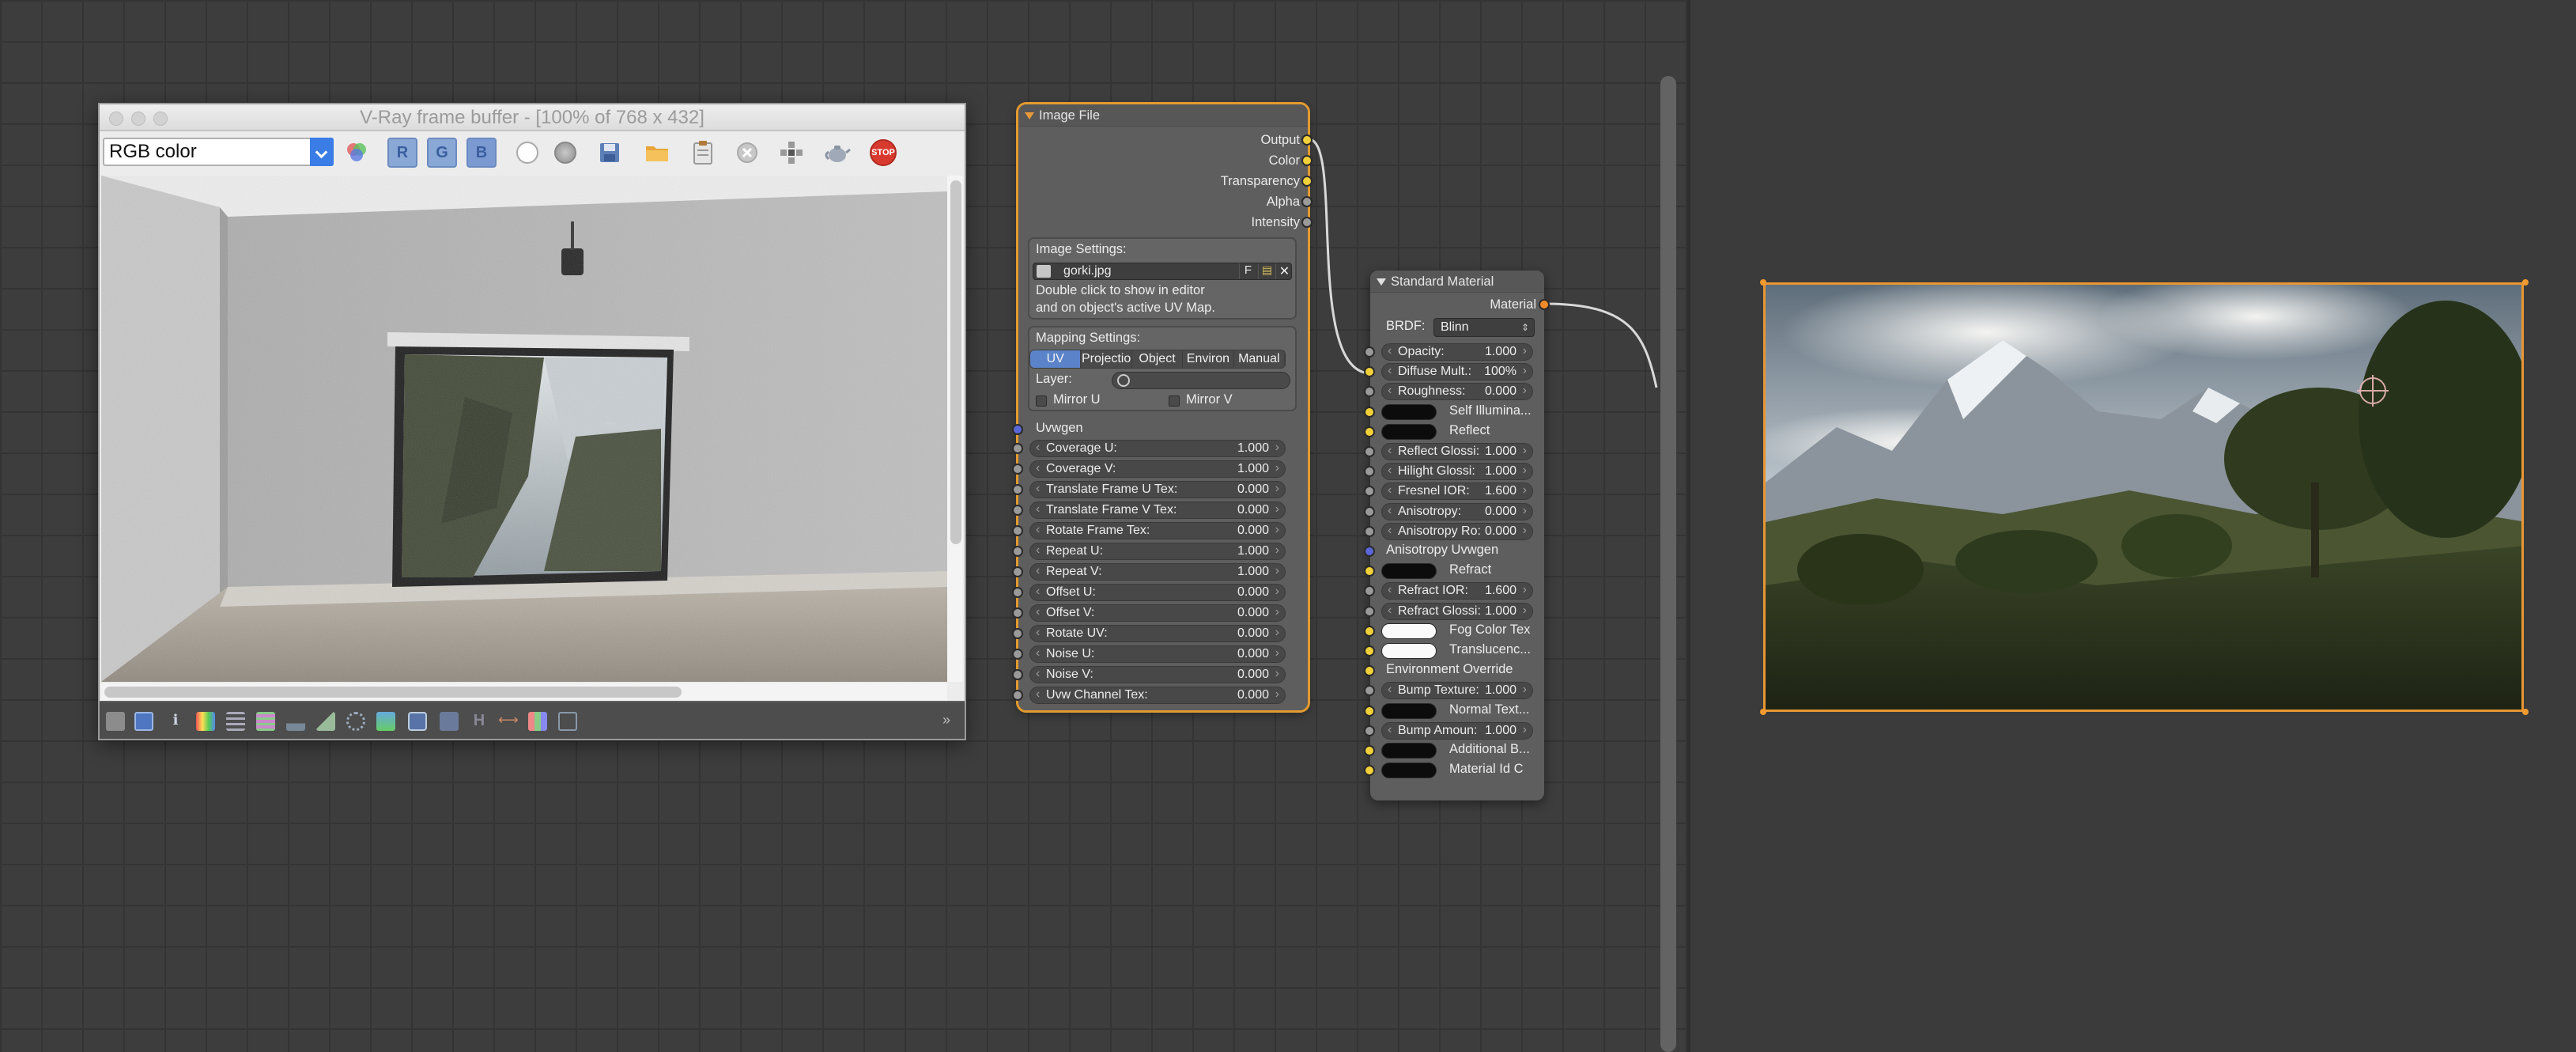  I want to click on param-field: Coverage V: 1.000, so click(1157, 469).